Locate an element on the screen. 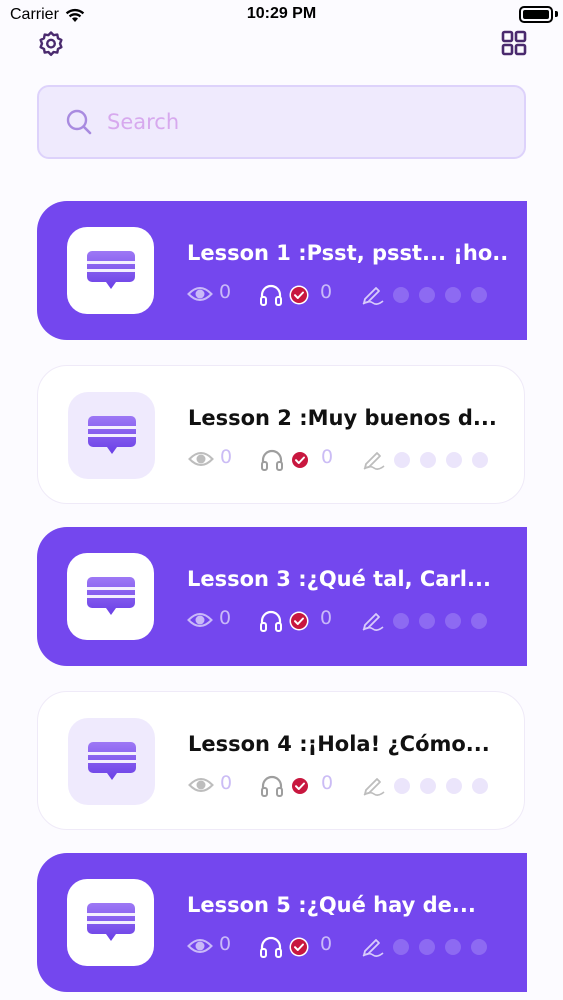  grid-view-icon is located at coordinates (514, 43).